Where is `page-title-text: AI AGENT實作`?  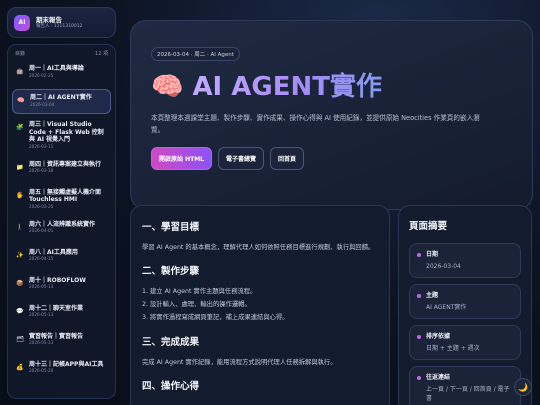 page-title-text: AI AGENT實作 is located at coordinates (287, 87).